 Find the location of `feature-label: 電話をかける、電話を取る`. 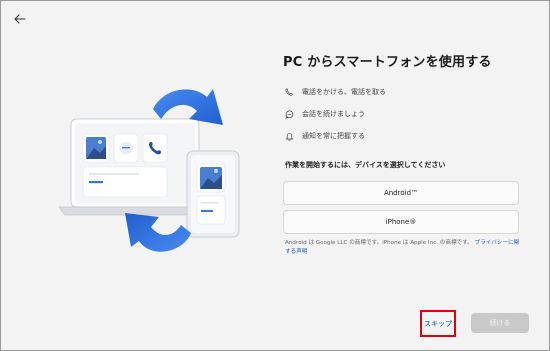

feature-label: 電話をかける、電話を取る is located at coordinates (344, 92).